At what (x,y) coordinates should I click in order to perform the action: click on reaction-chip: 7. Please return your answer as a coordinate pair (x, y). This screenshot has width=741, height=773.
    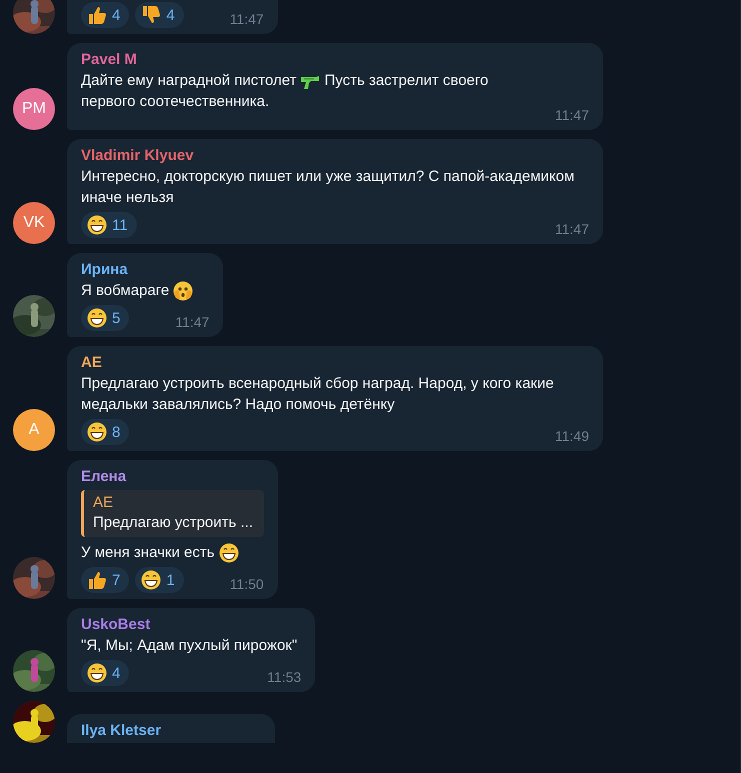
    Looking at the image, I should click on (105, 580).